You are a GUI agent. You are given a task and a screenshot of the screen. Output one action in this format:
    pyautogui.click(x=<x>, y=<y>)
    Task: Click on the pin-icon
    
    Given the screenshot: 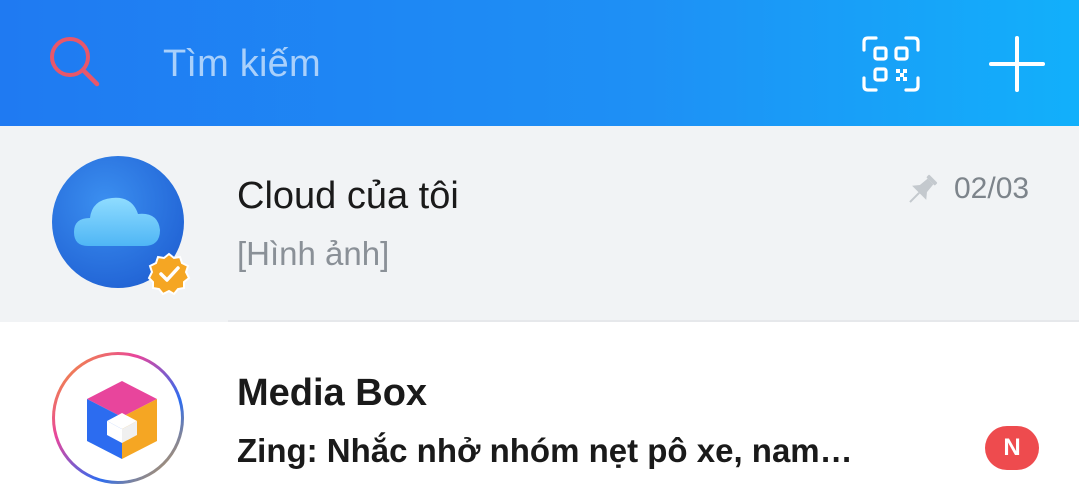 What is the action you would take?
    pyautogui.click(x=923, y=188)
    